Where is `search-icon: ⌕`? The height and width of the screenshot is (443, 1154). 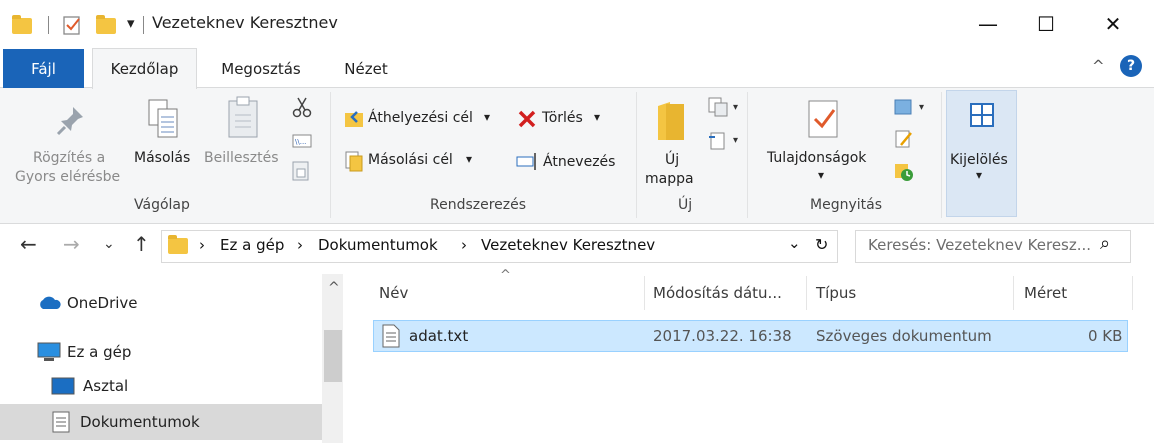 search-icon: ⌕ is located at coordinates (1105, 243).